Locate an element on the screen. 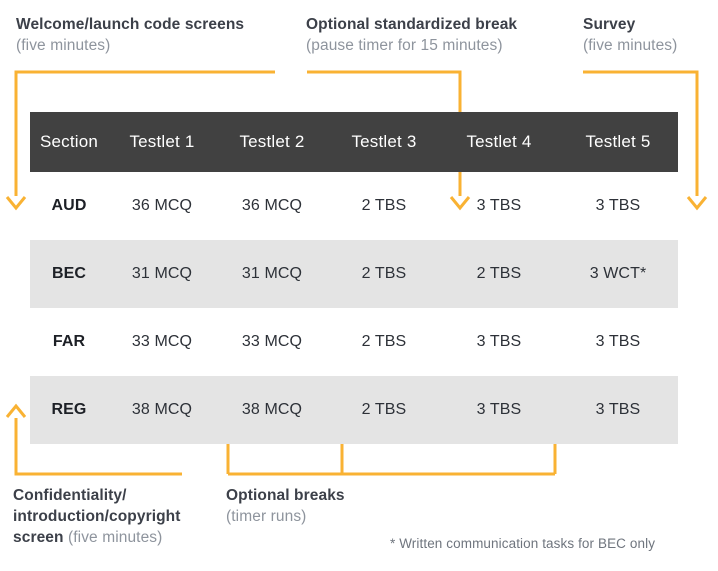 This screenshot has width=718, height=571. table-row: REG 38 MCQ 38 MCQ 2 TBS 3 TBS 3 TBS is located at coordinates (354, 410).